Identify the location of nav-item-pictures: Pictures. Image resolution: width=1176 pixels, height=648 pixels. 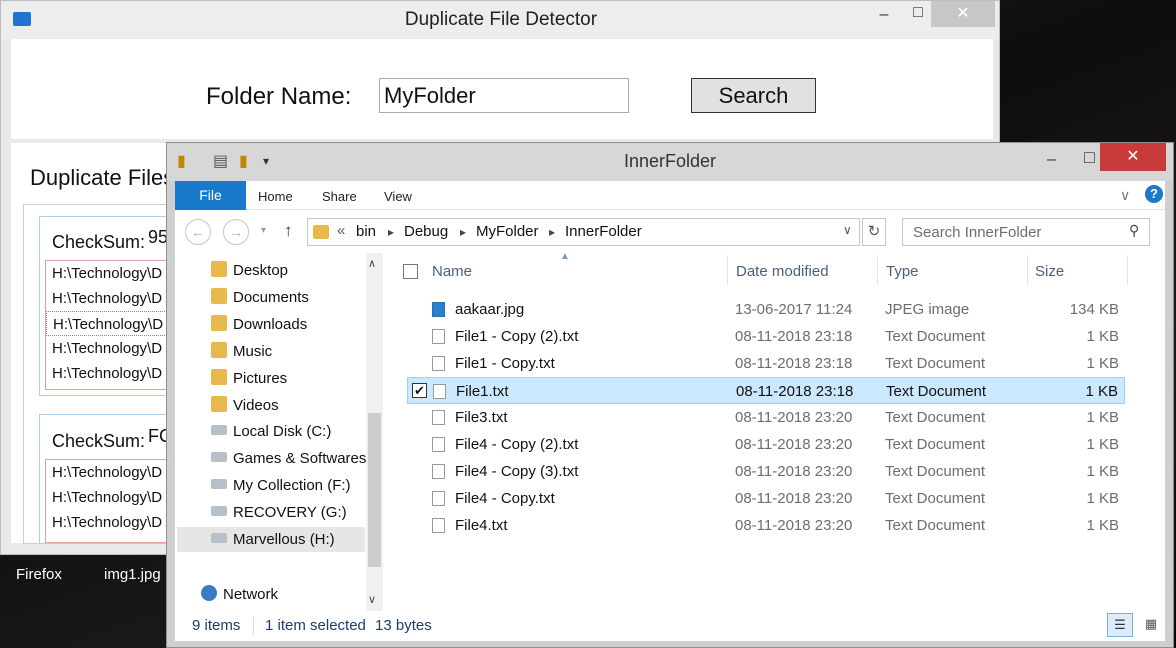
(249, 378).